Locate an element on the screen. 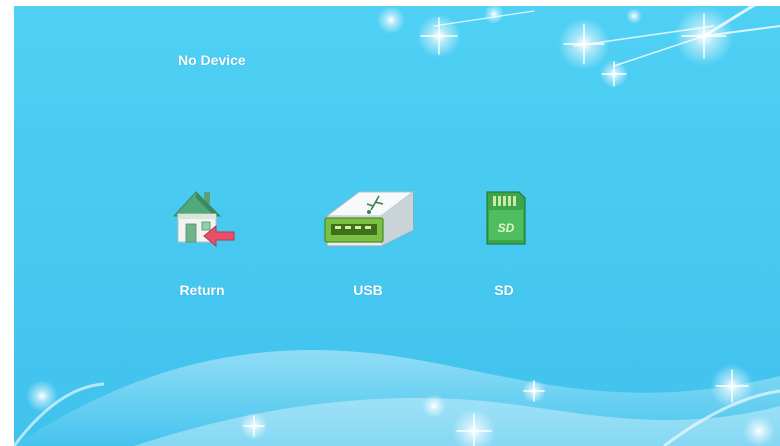  device-status-text: No Device is located at coordinates (212, 60).